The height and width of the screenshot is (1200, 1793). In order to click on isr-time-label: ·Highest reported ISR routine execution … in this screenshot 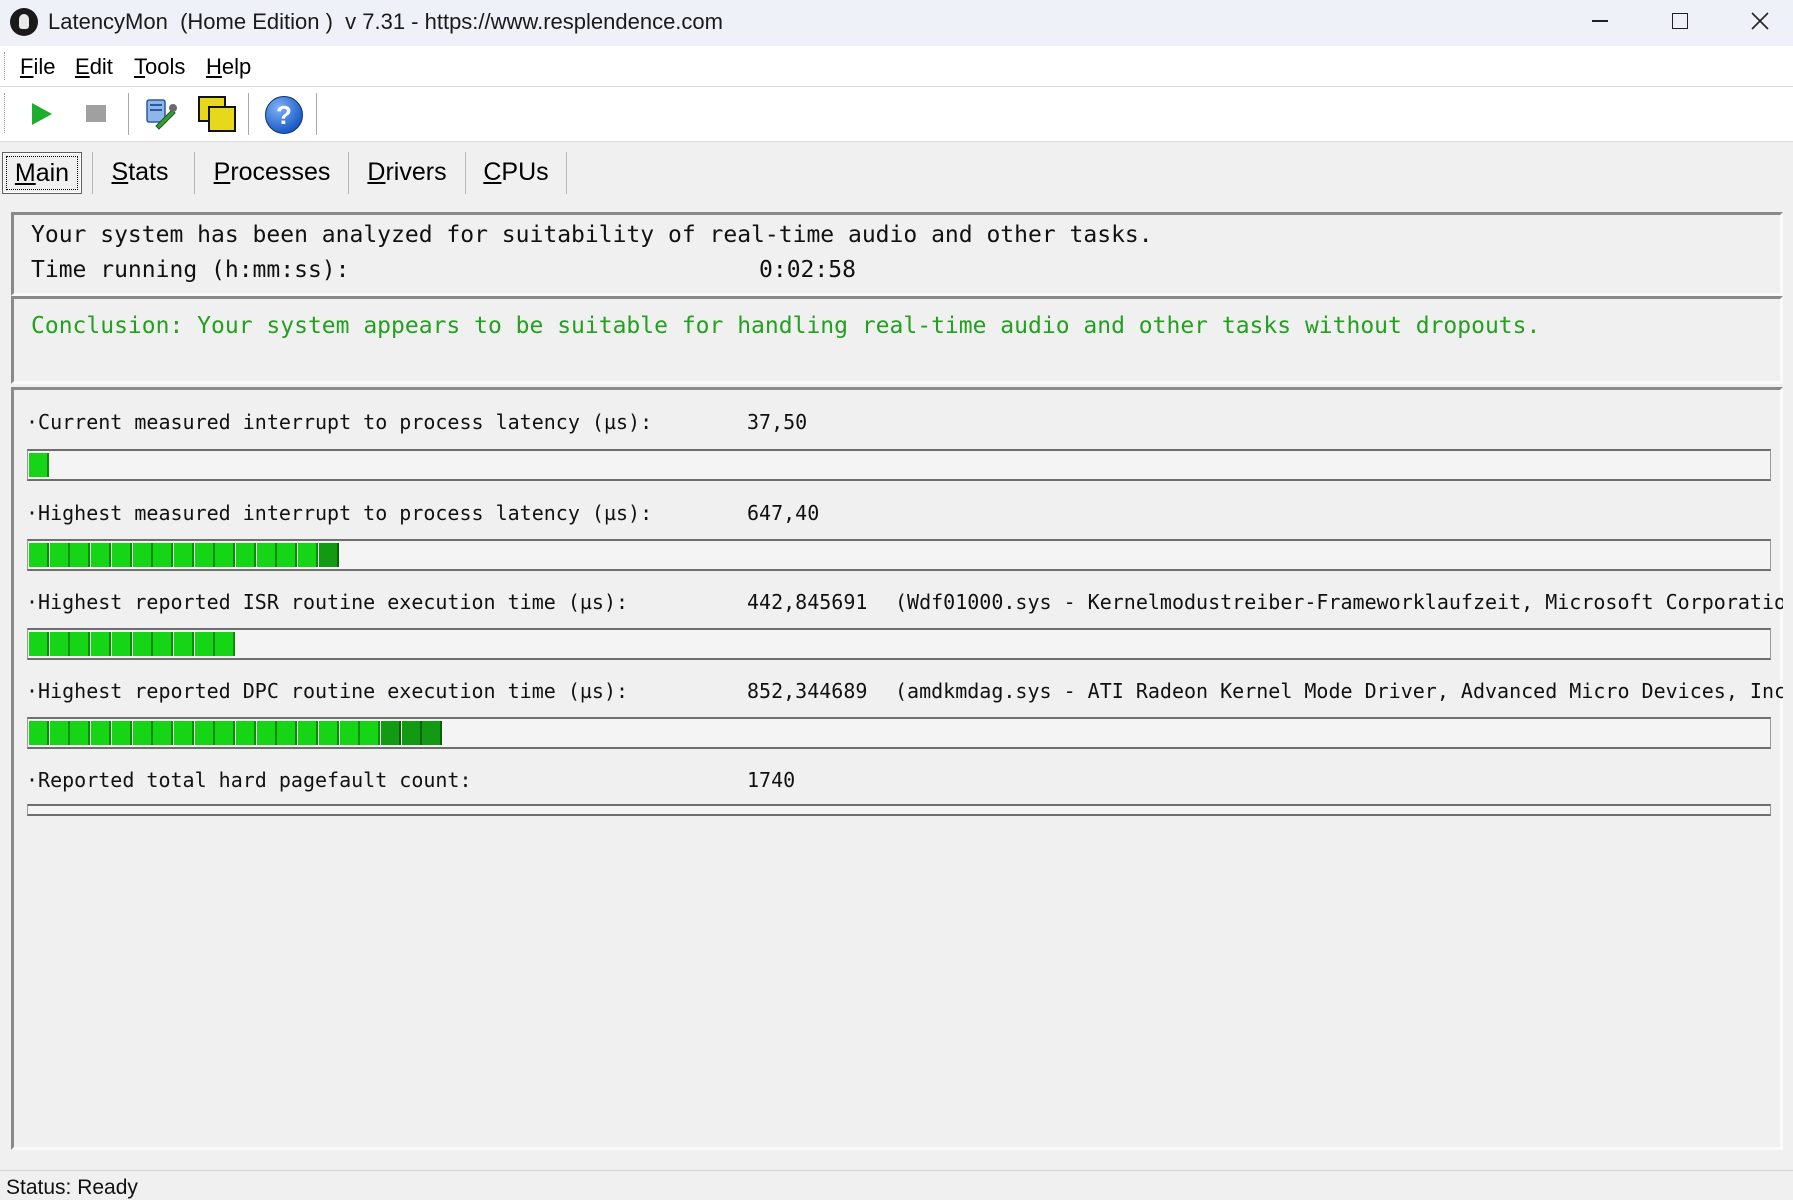, I will do `click(327, 602)`.